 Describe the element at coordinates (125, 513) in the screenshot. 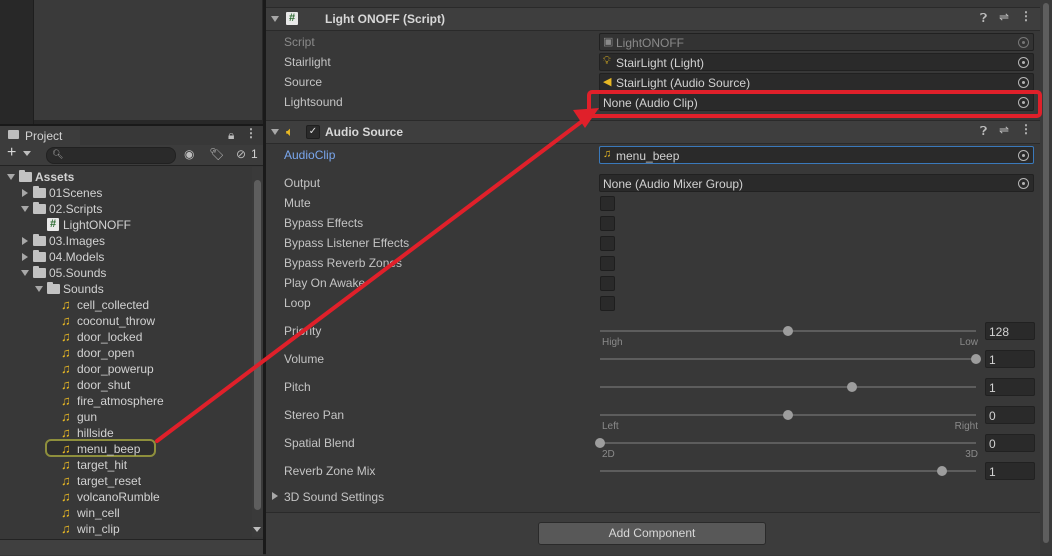

I see `tree-row-audio: ♫ win_cell` at that location.